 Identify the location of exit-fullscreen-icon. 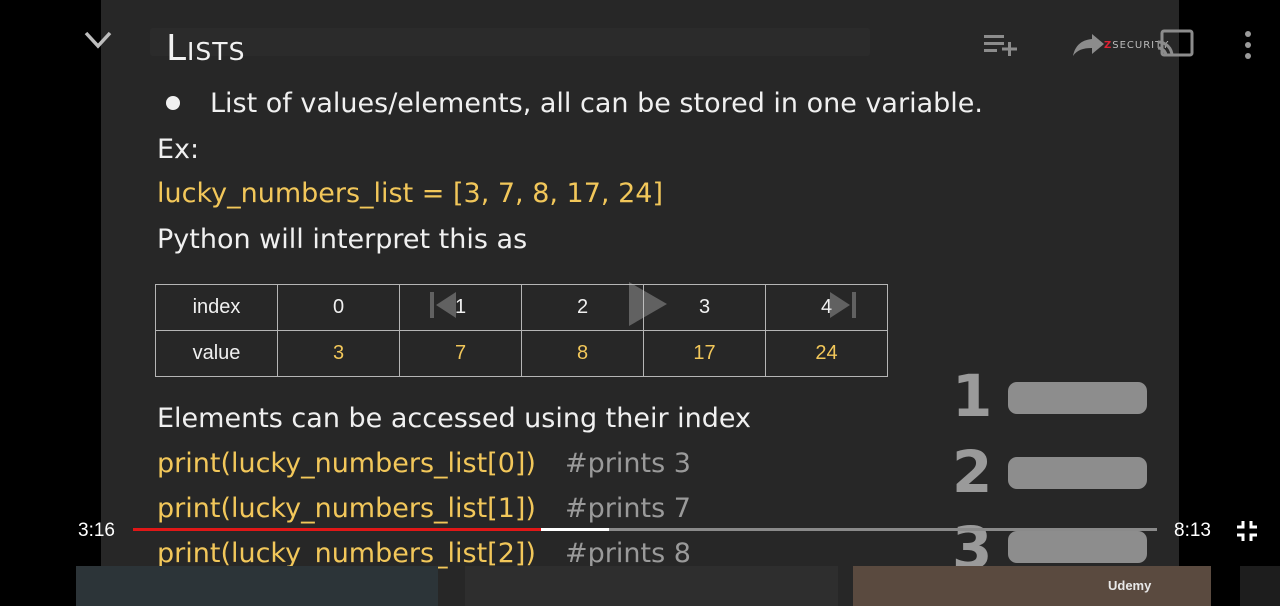
(1247, 531).